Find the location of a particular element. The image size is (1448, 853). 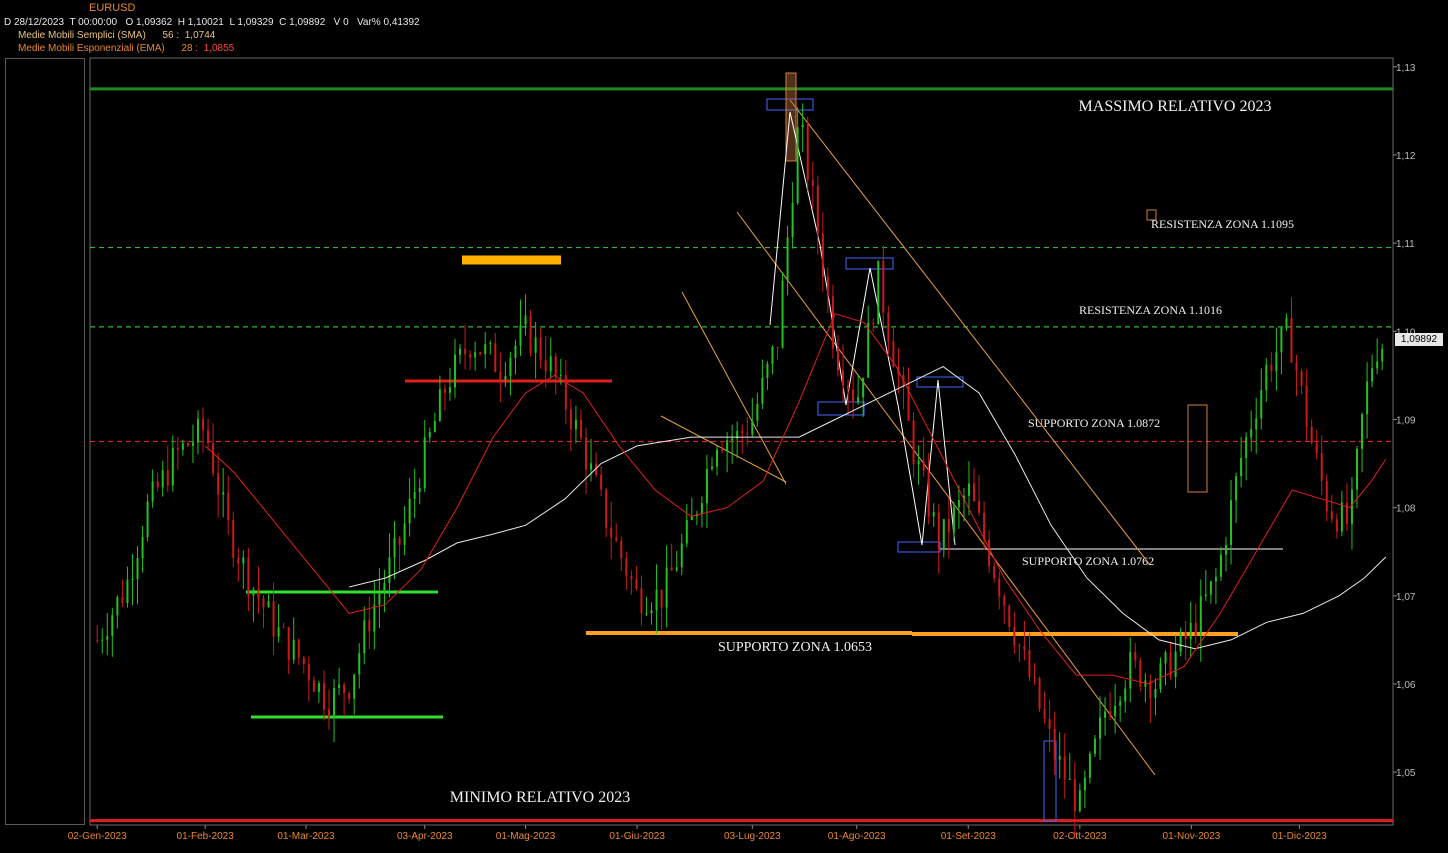

x-tick-label: 01-Nov-2023 is located at coordinates (1192, 836).